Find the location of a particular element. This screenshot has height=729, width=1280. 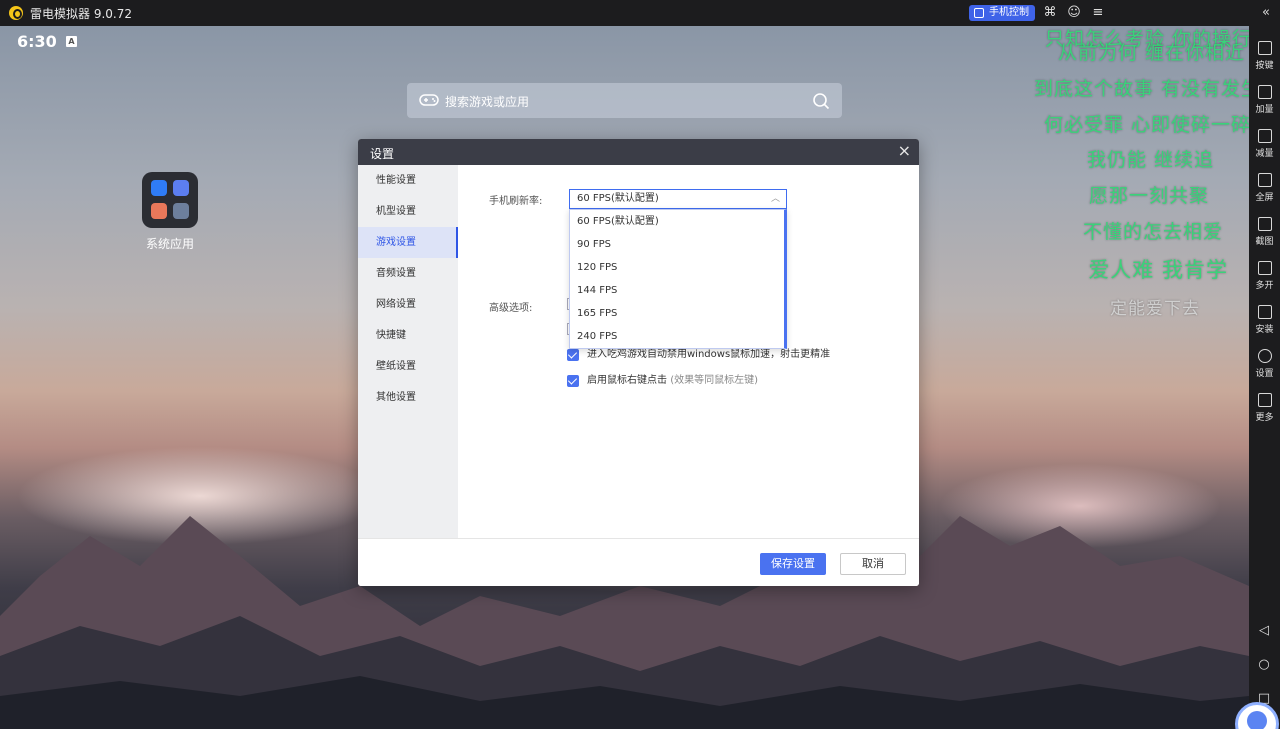

option-165fps: 165 FPS is located at coordinates (677, 313).